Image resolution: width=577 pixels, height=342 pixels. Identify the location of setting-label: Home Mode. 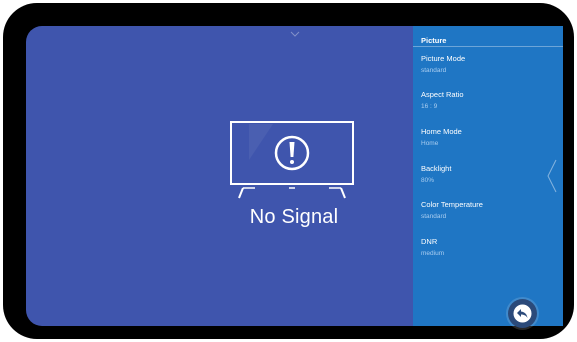
(441, 131).